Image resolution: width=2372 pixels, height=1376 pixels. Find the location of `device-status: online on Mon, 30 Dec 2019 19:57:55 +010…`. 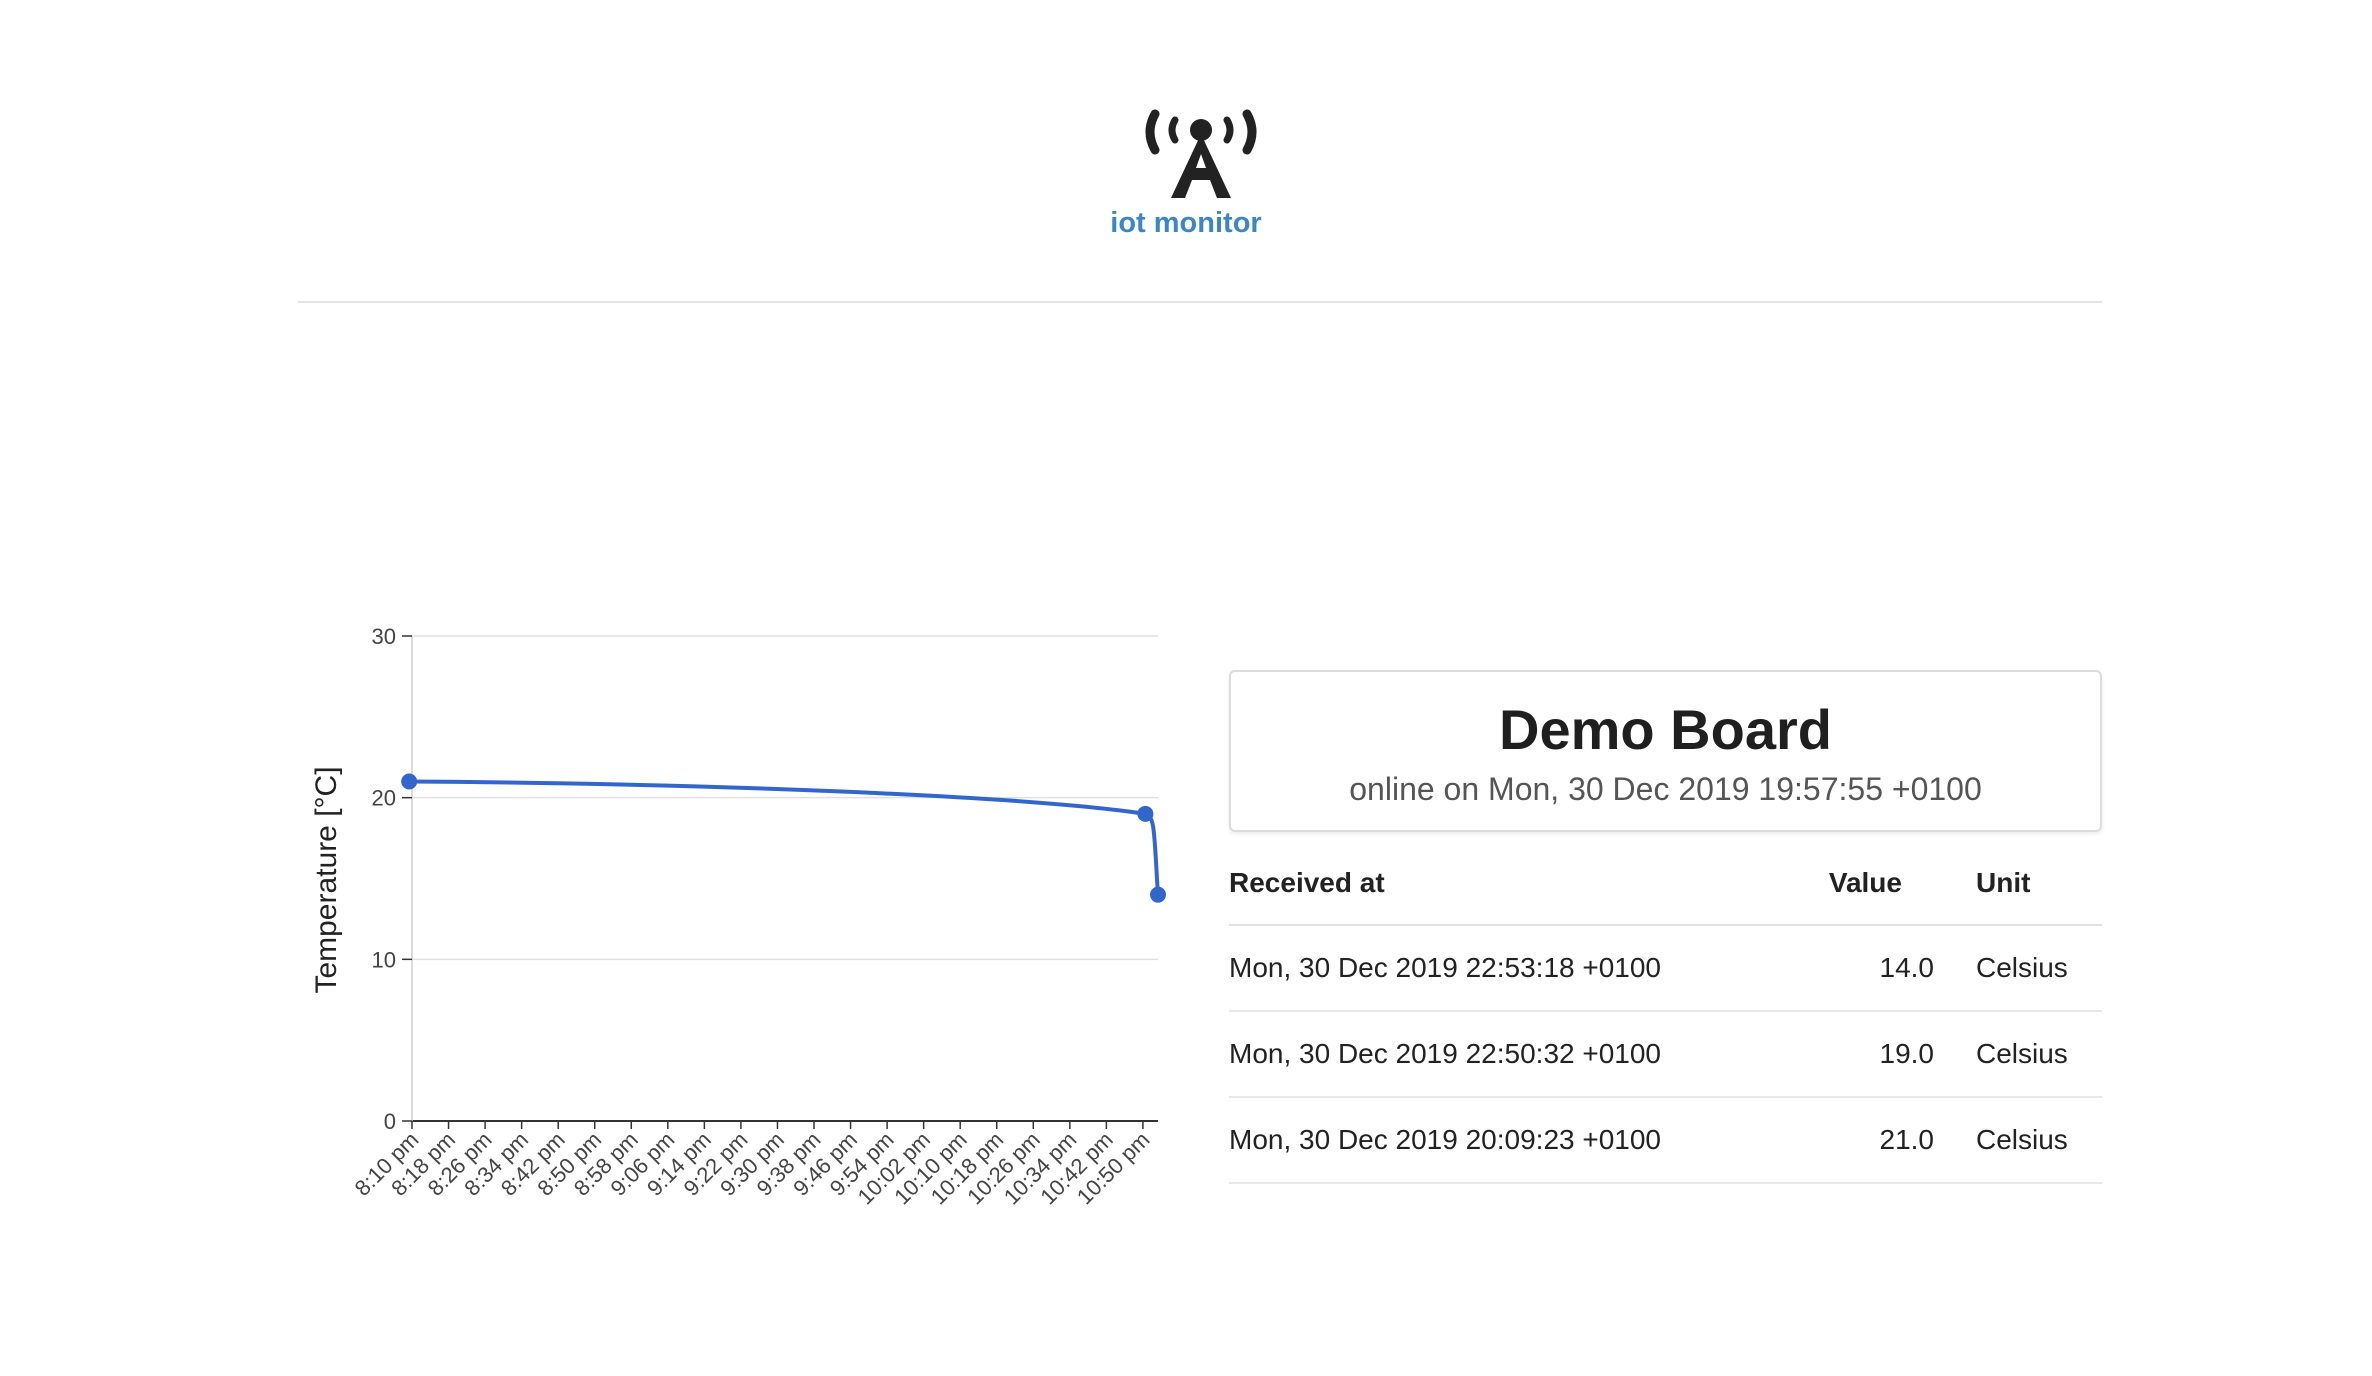

device-status: online on Mon, 30 Dec 2019 19:57:55 +010… is located at coordinates (1665, 789).